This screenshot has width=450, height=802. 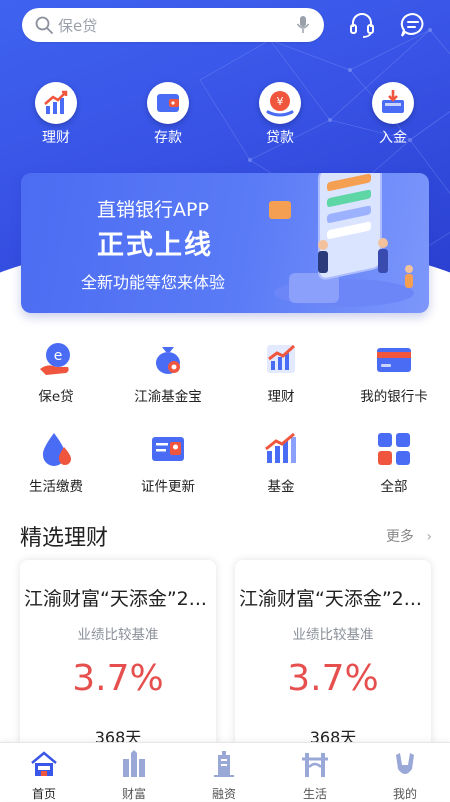 What do you see at coordinates (168, 449) in the screenshot?
I see `id-card-icon` at bounding box center [168, 449].